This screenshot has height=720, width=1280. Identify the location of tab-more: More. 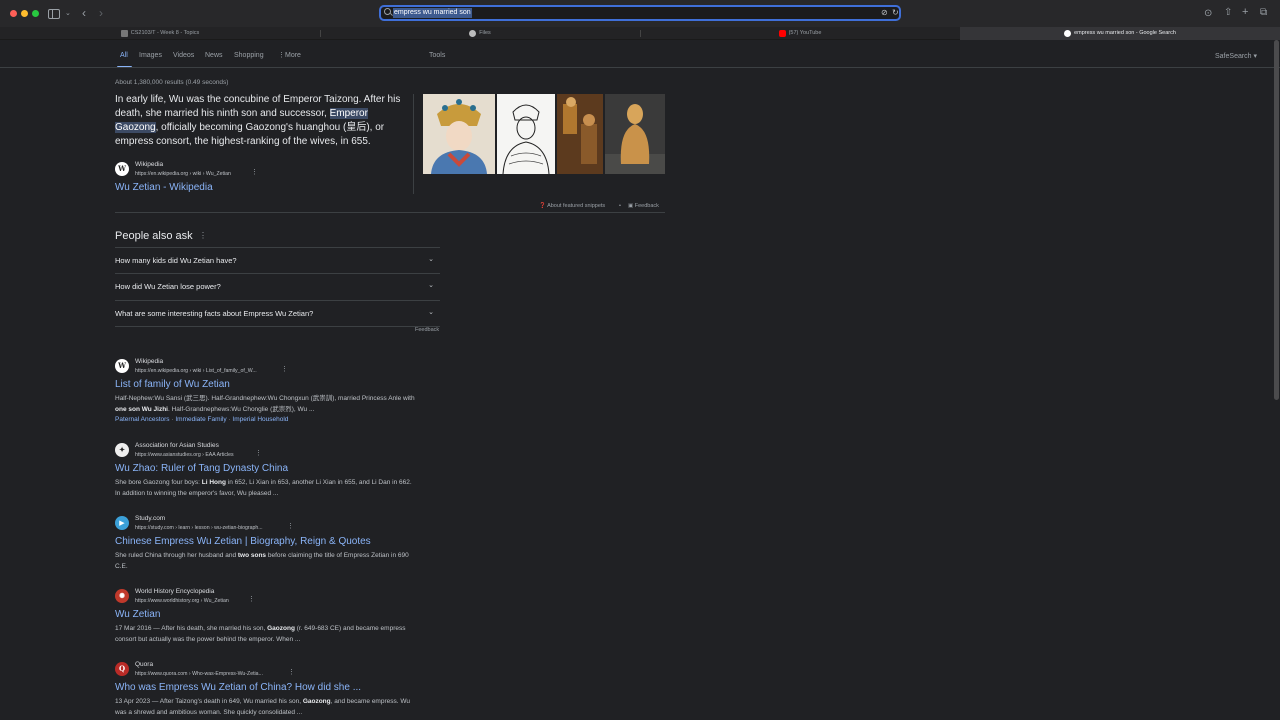
(293, 56).